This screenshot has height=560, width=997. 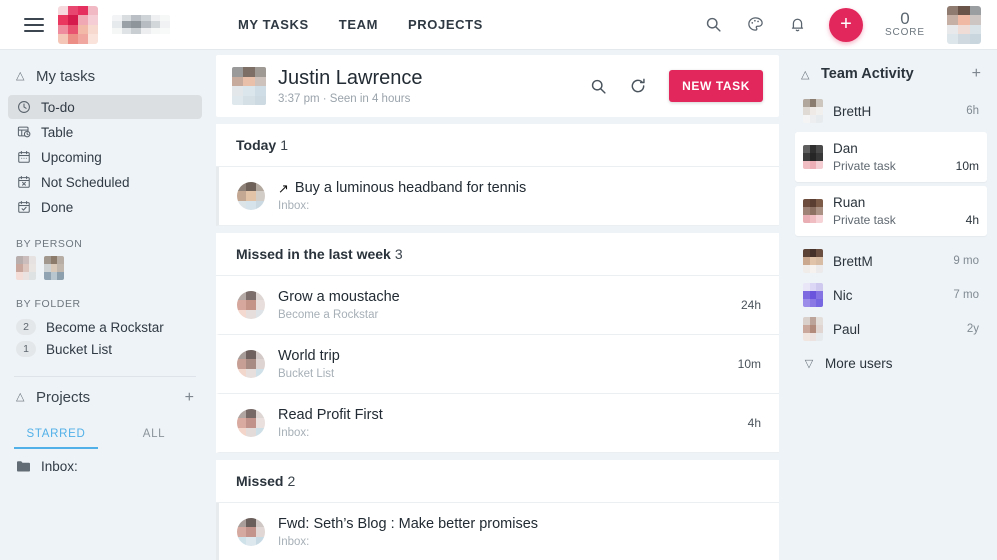 I want to click on brand-logo-wordmark, so click(x=141, y=24).